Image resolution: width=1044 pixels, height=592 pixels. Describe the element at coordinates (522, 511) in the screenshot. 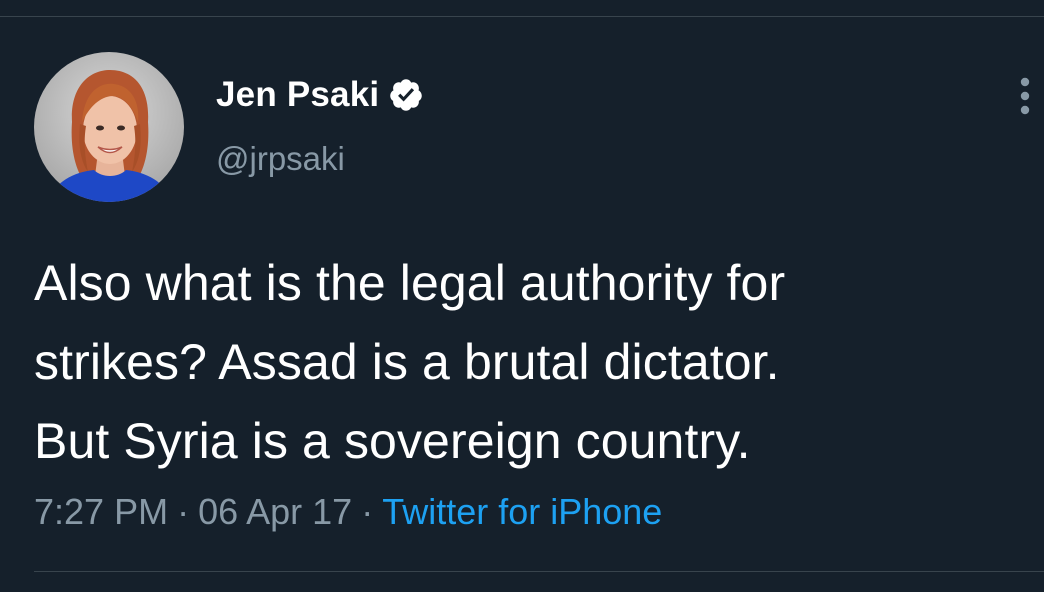

I see `tweet-source-link: Twitter for iPhone` at that location.